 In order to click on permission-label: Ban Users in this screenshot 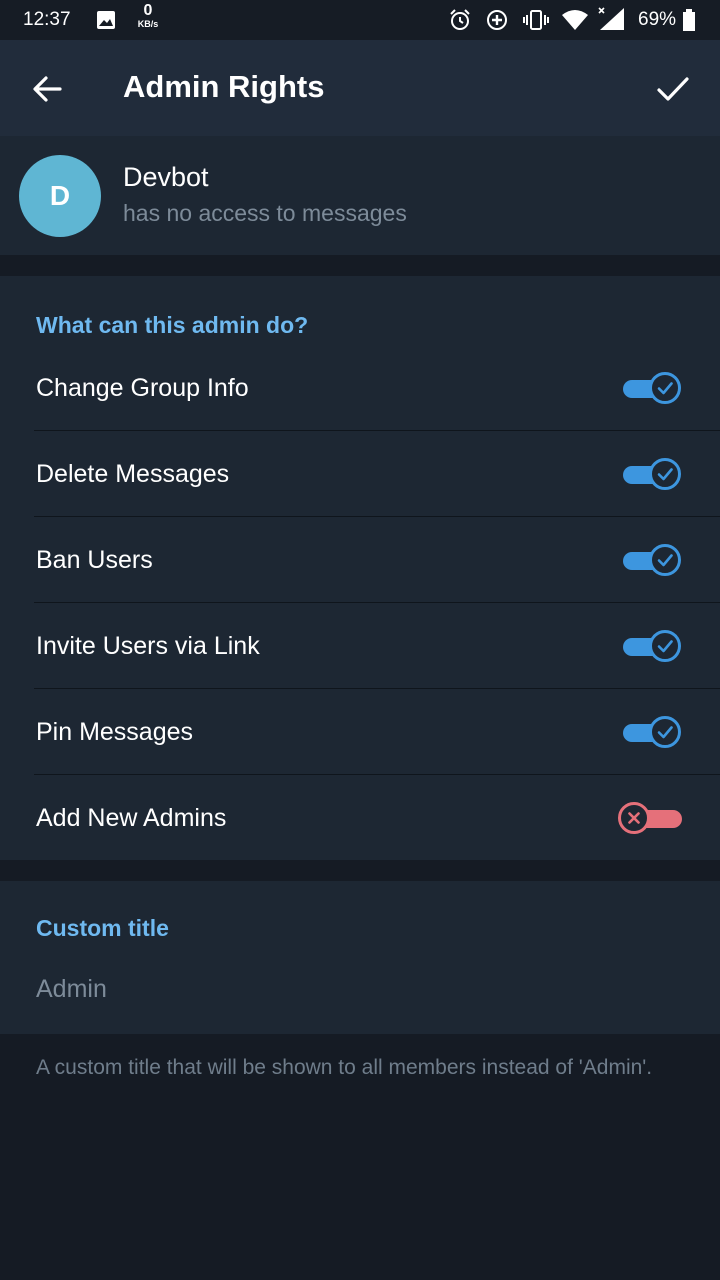, I will do `click(94, 560)`.